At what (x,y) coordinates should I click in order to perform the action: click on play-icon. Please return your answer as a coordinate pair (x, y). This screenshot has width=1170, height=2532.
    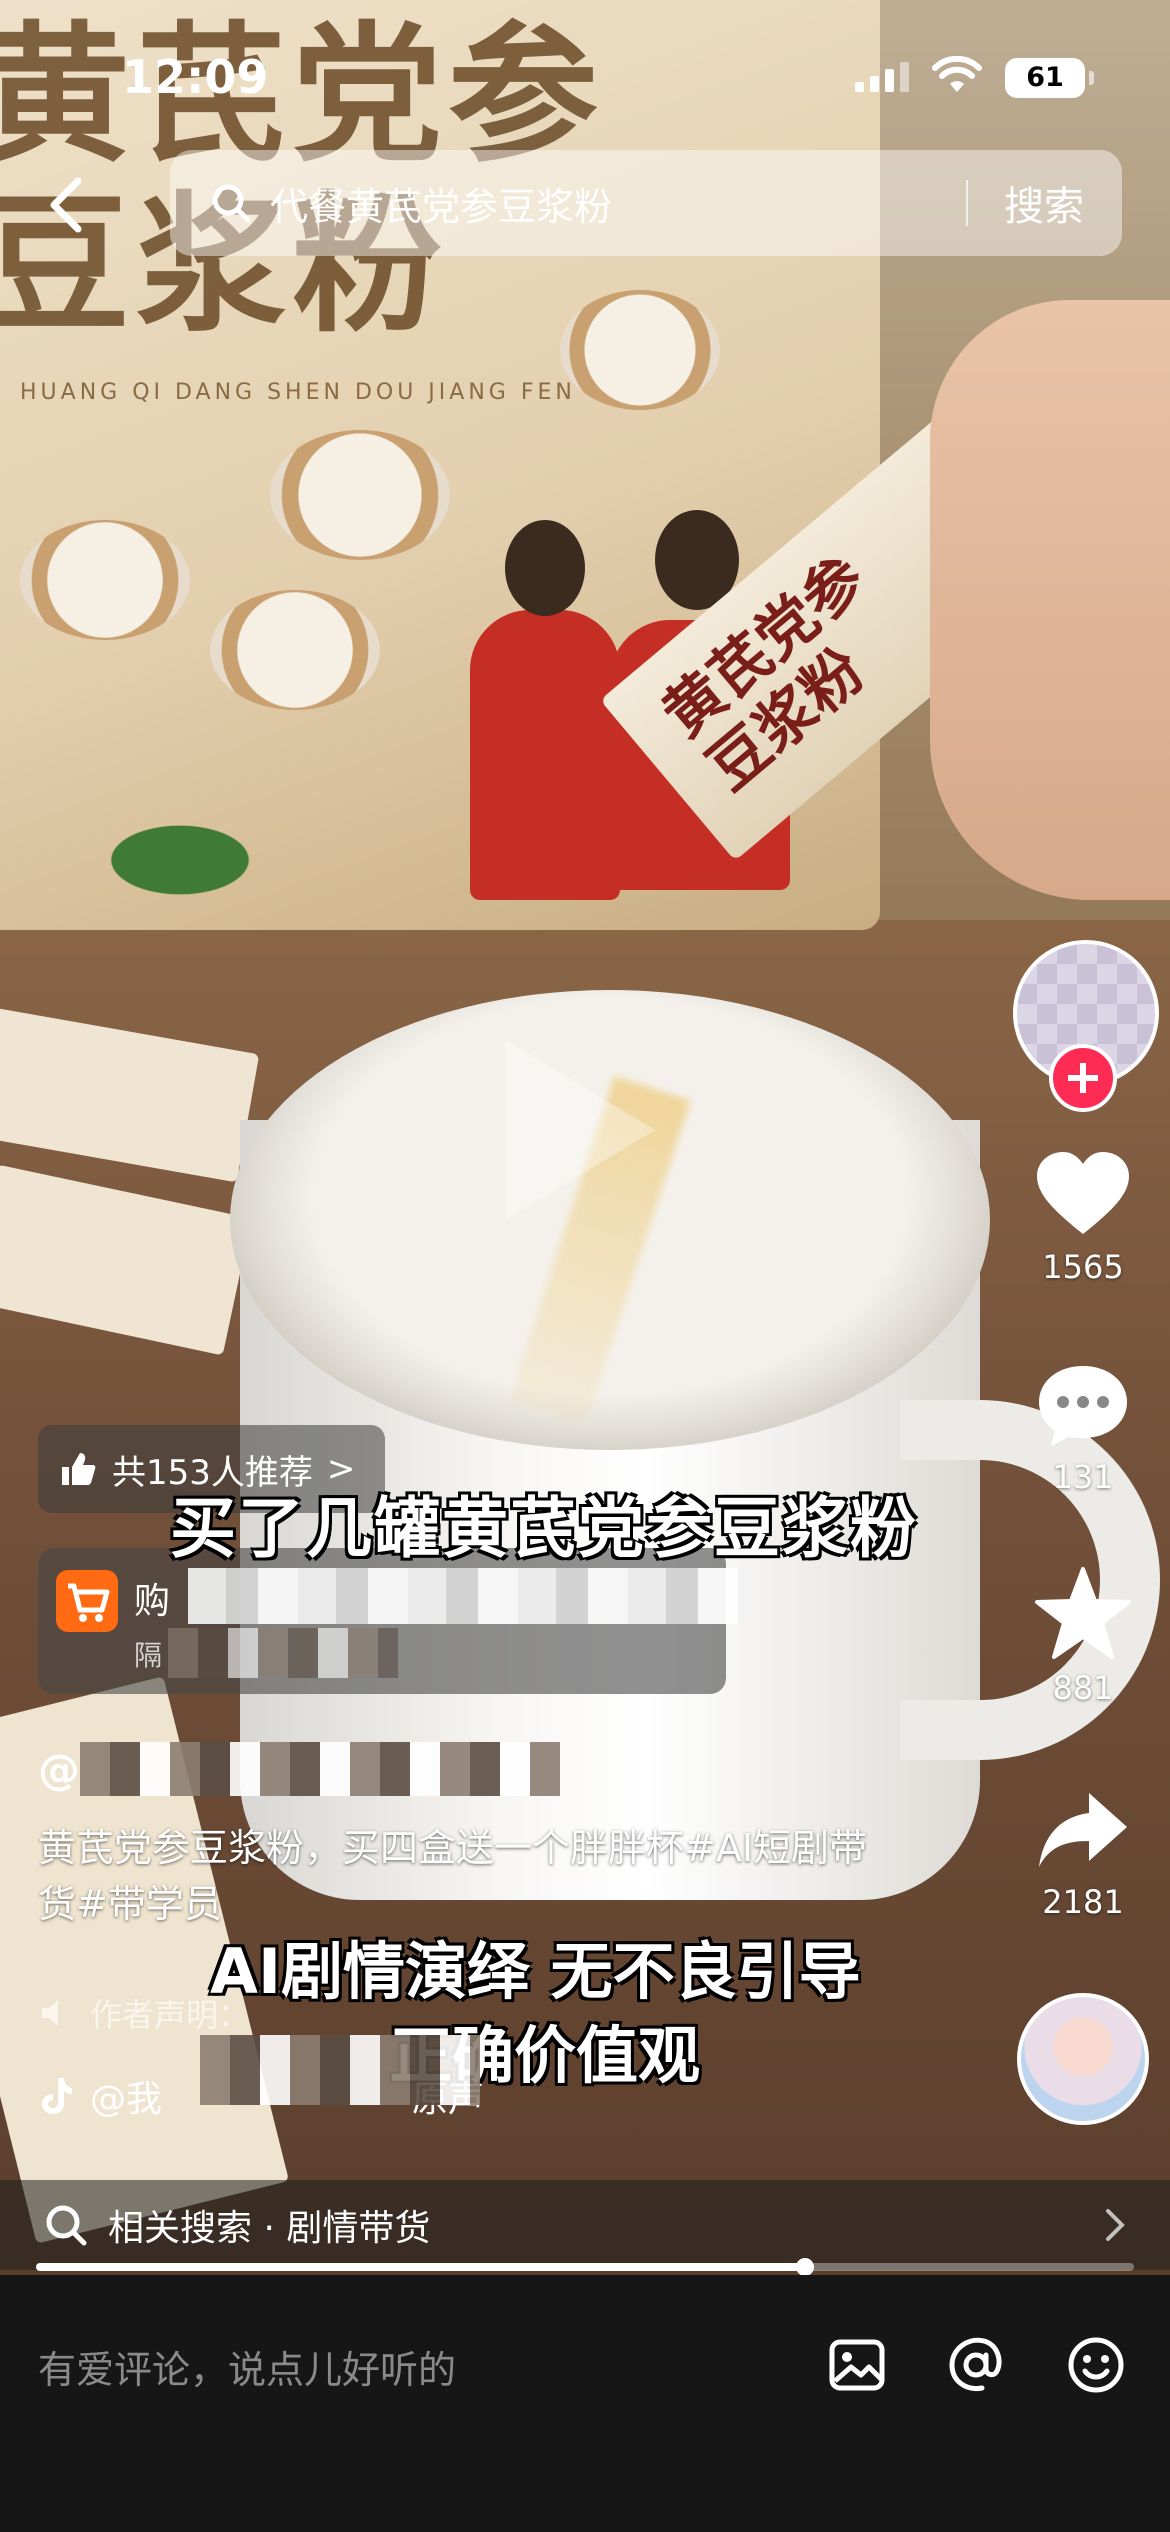
    Looking at the image, I should click on (580, 1130).